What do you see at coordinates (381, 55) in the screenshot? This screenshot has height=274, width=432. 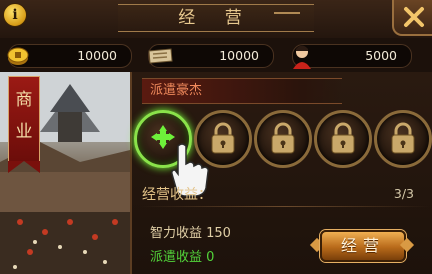 I see `soldiers-value: 5000` at bounding box center [381, 55].